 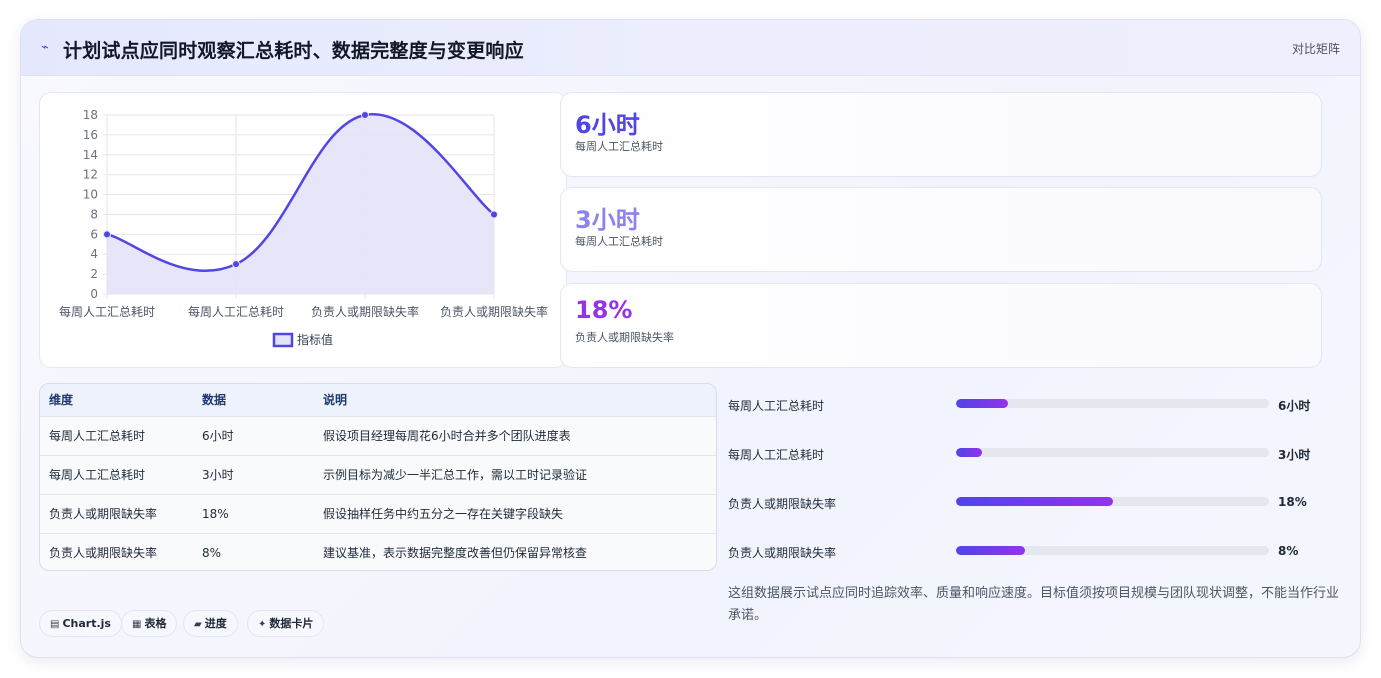 I want to click on table-cell: 6小时, so click(x=218, y=436).